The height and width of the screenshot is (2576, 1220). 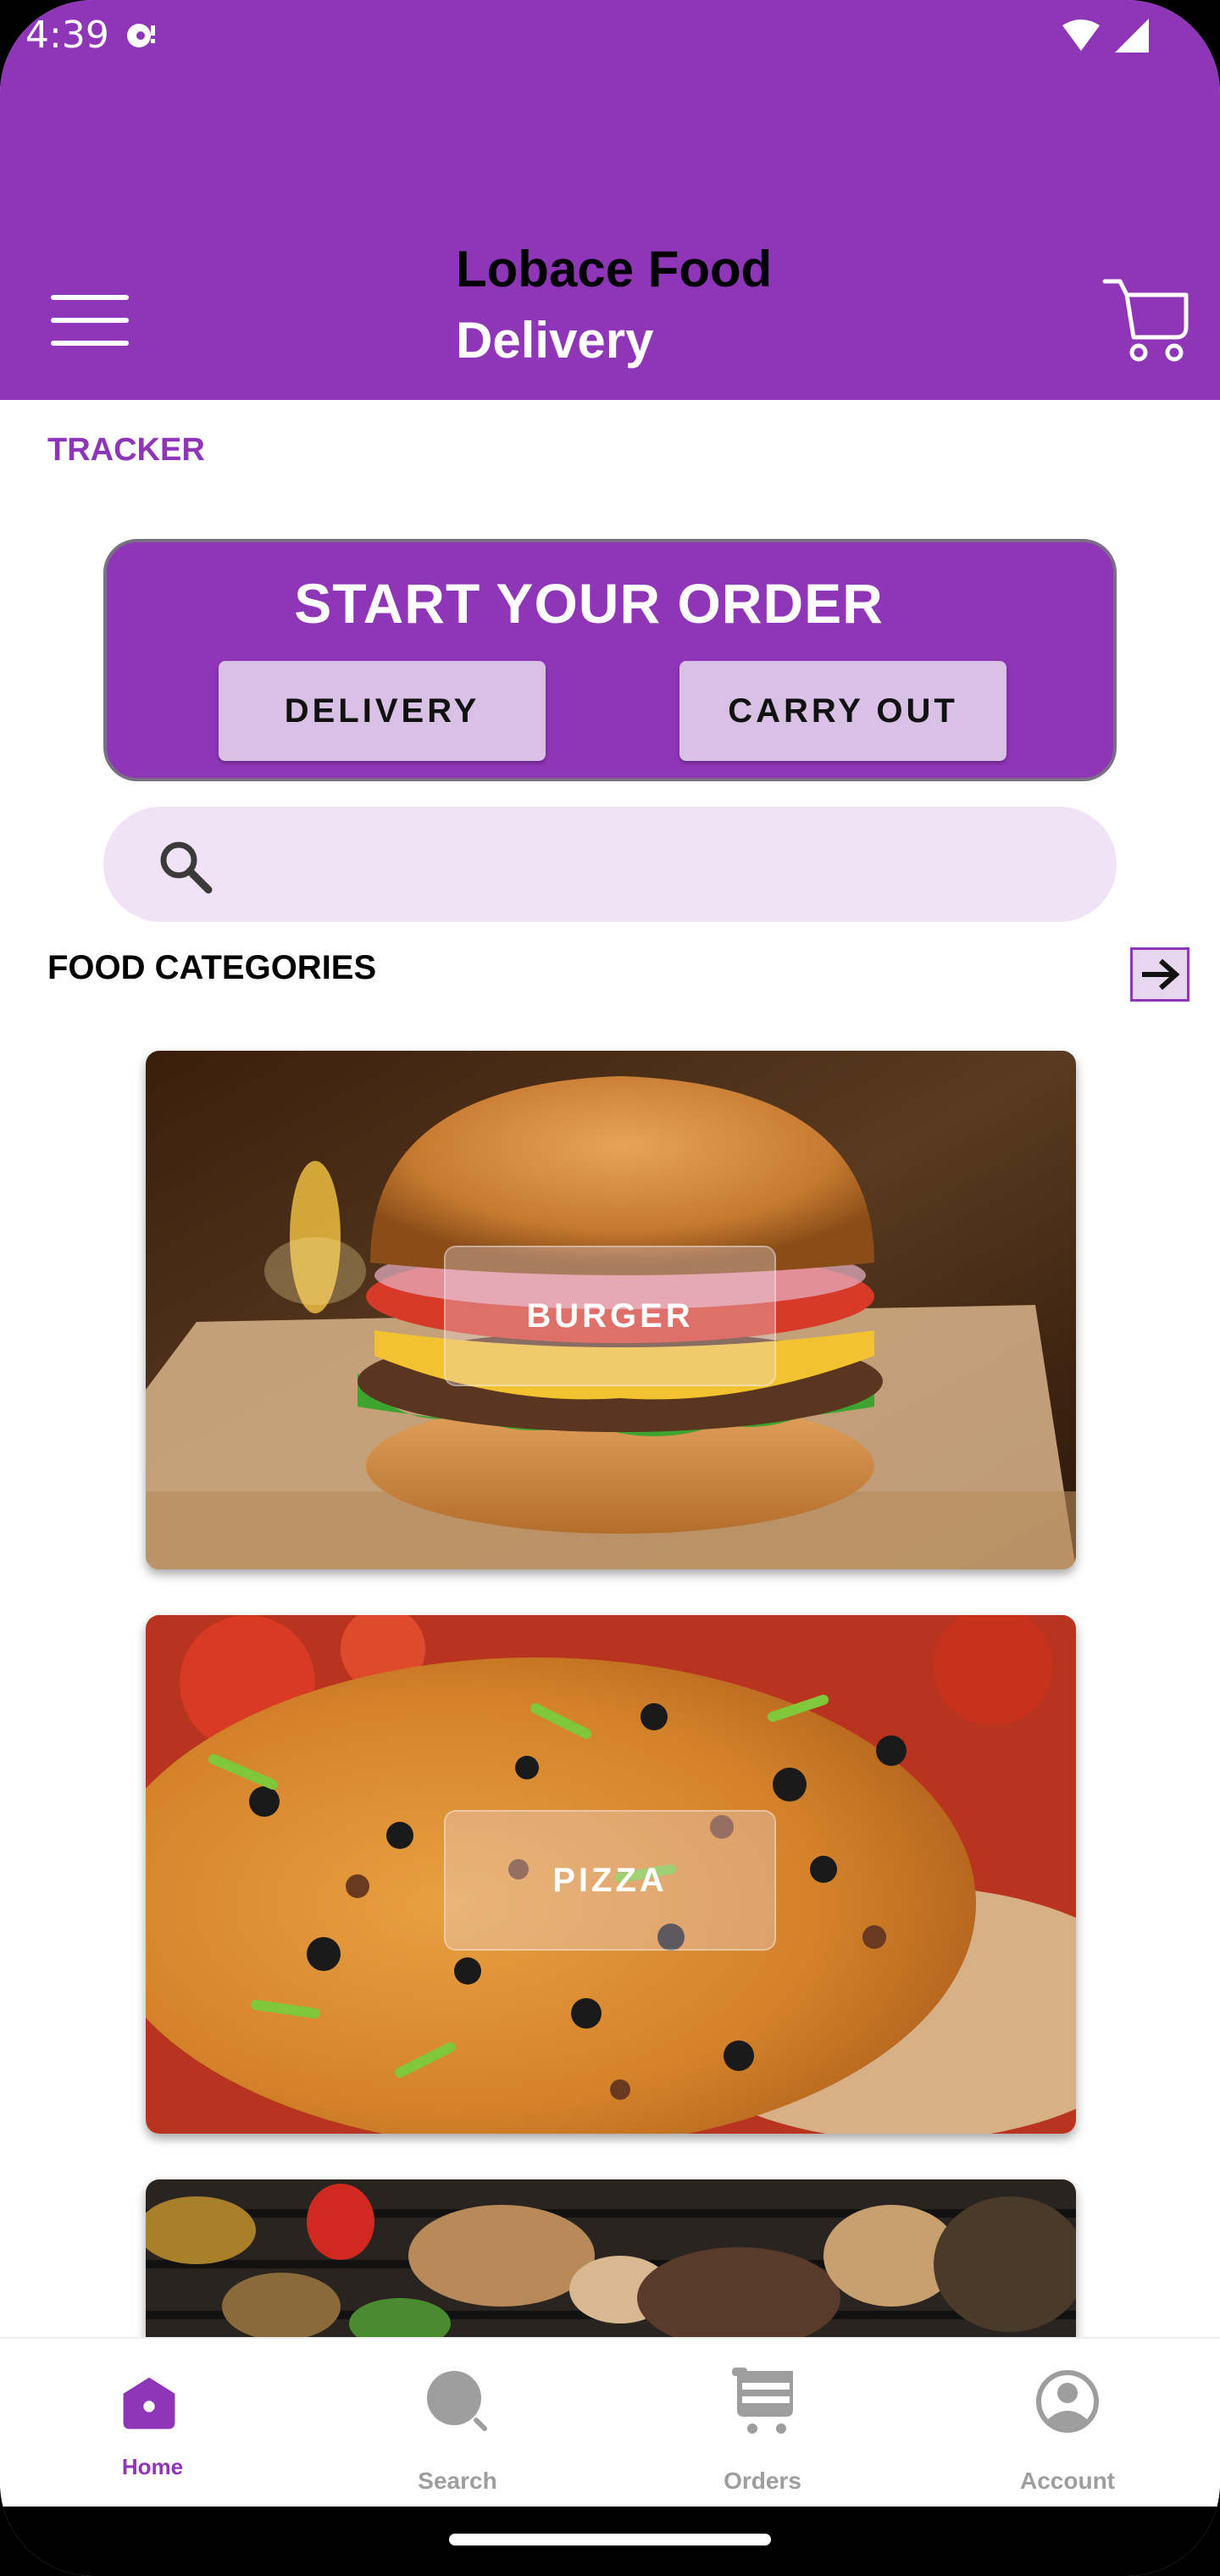 I want to click on app-title-line2: Delivery, so click(x=555, y=340).